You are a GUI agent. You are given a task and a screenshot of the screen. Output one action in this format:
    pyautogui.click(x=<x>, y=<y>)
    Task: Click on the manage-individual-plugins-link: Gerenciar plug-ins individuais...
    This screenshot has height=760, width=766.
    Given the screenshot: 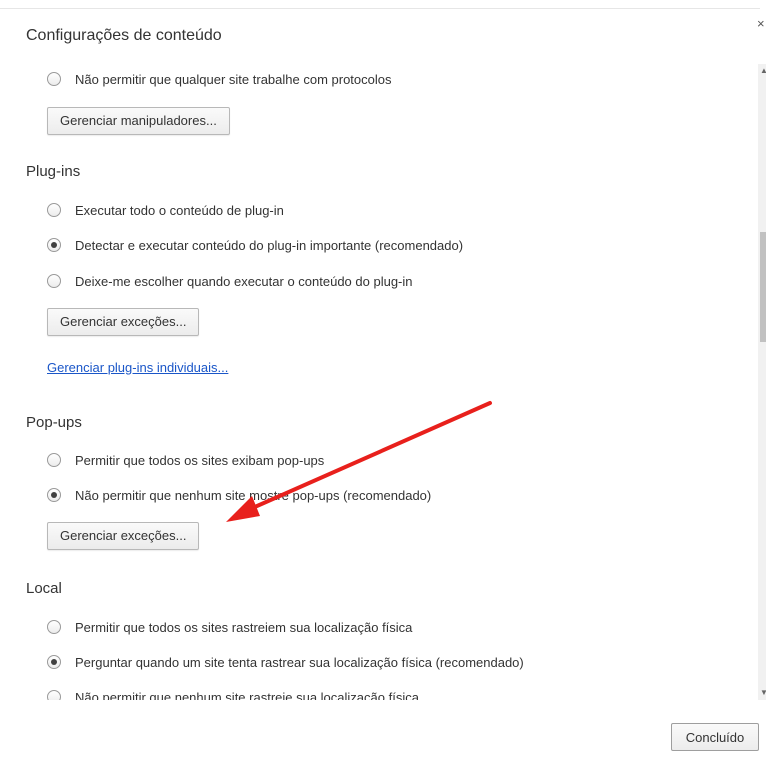 What is the action you would take?
    pyautogui.click(x=137, y=367)
    